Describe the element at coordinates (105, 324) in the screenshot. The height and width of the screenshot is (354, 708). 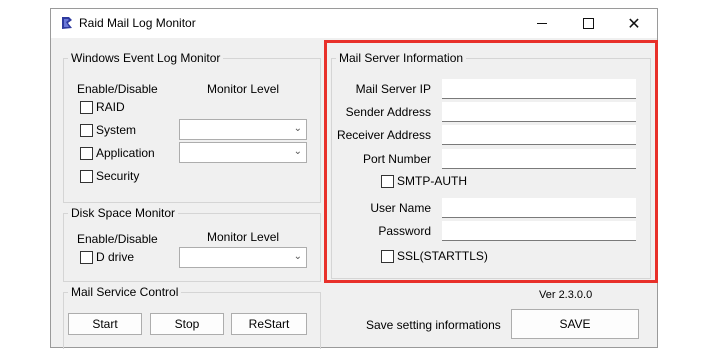
I see `start-button: Start` at that location.